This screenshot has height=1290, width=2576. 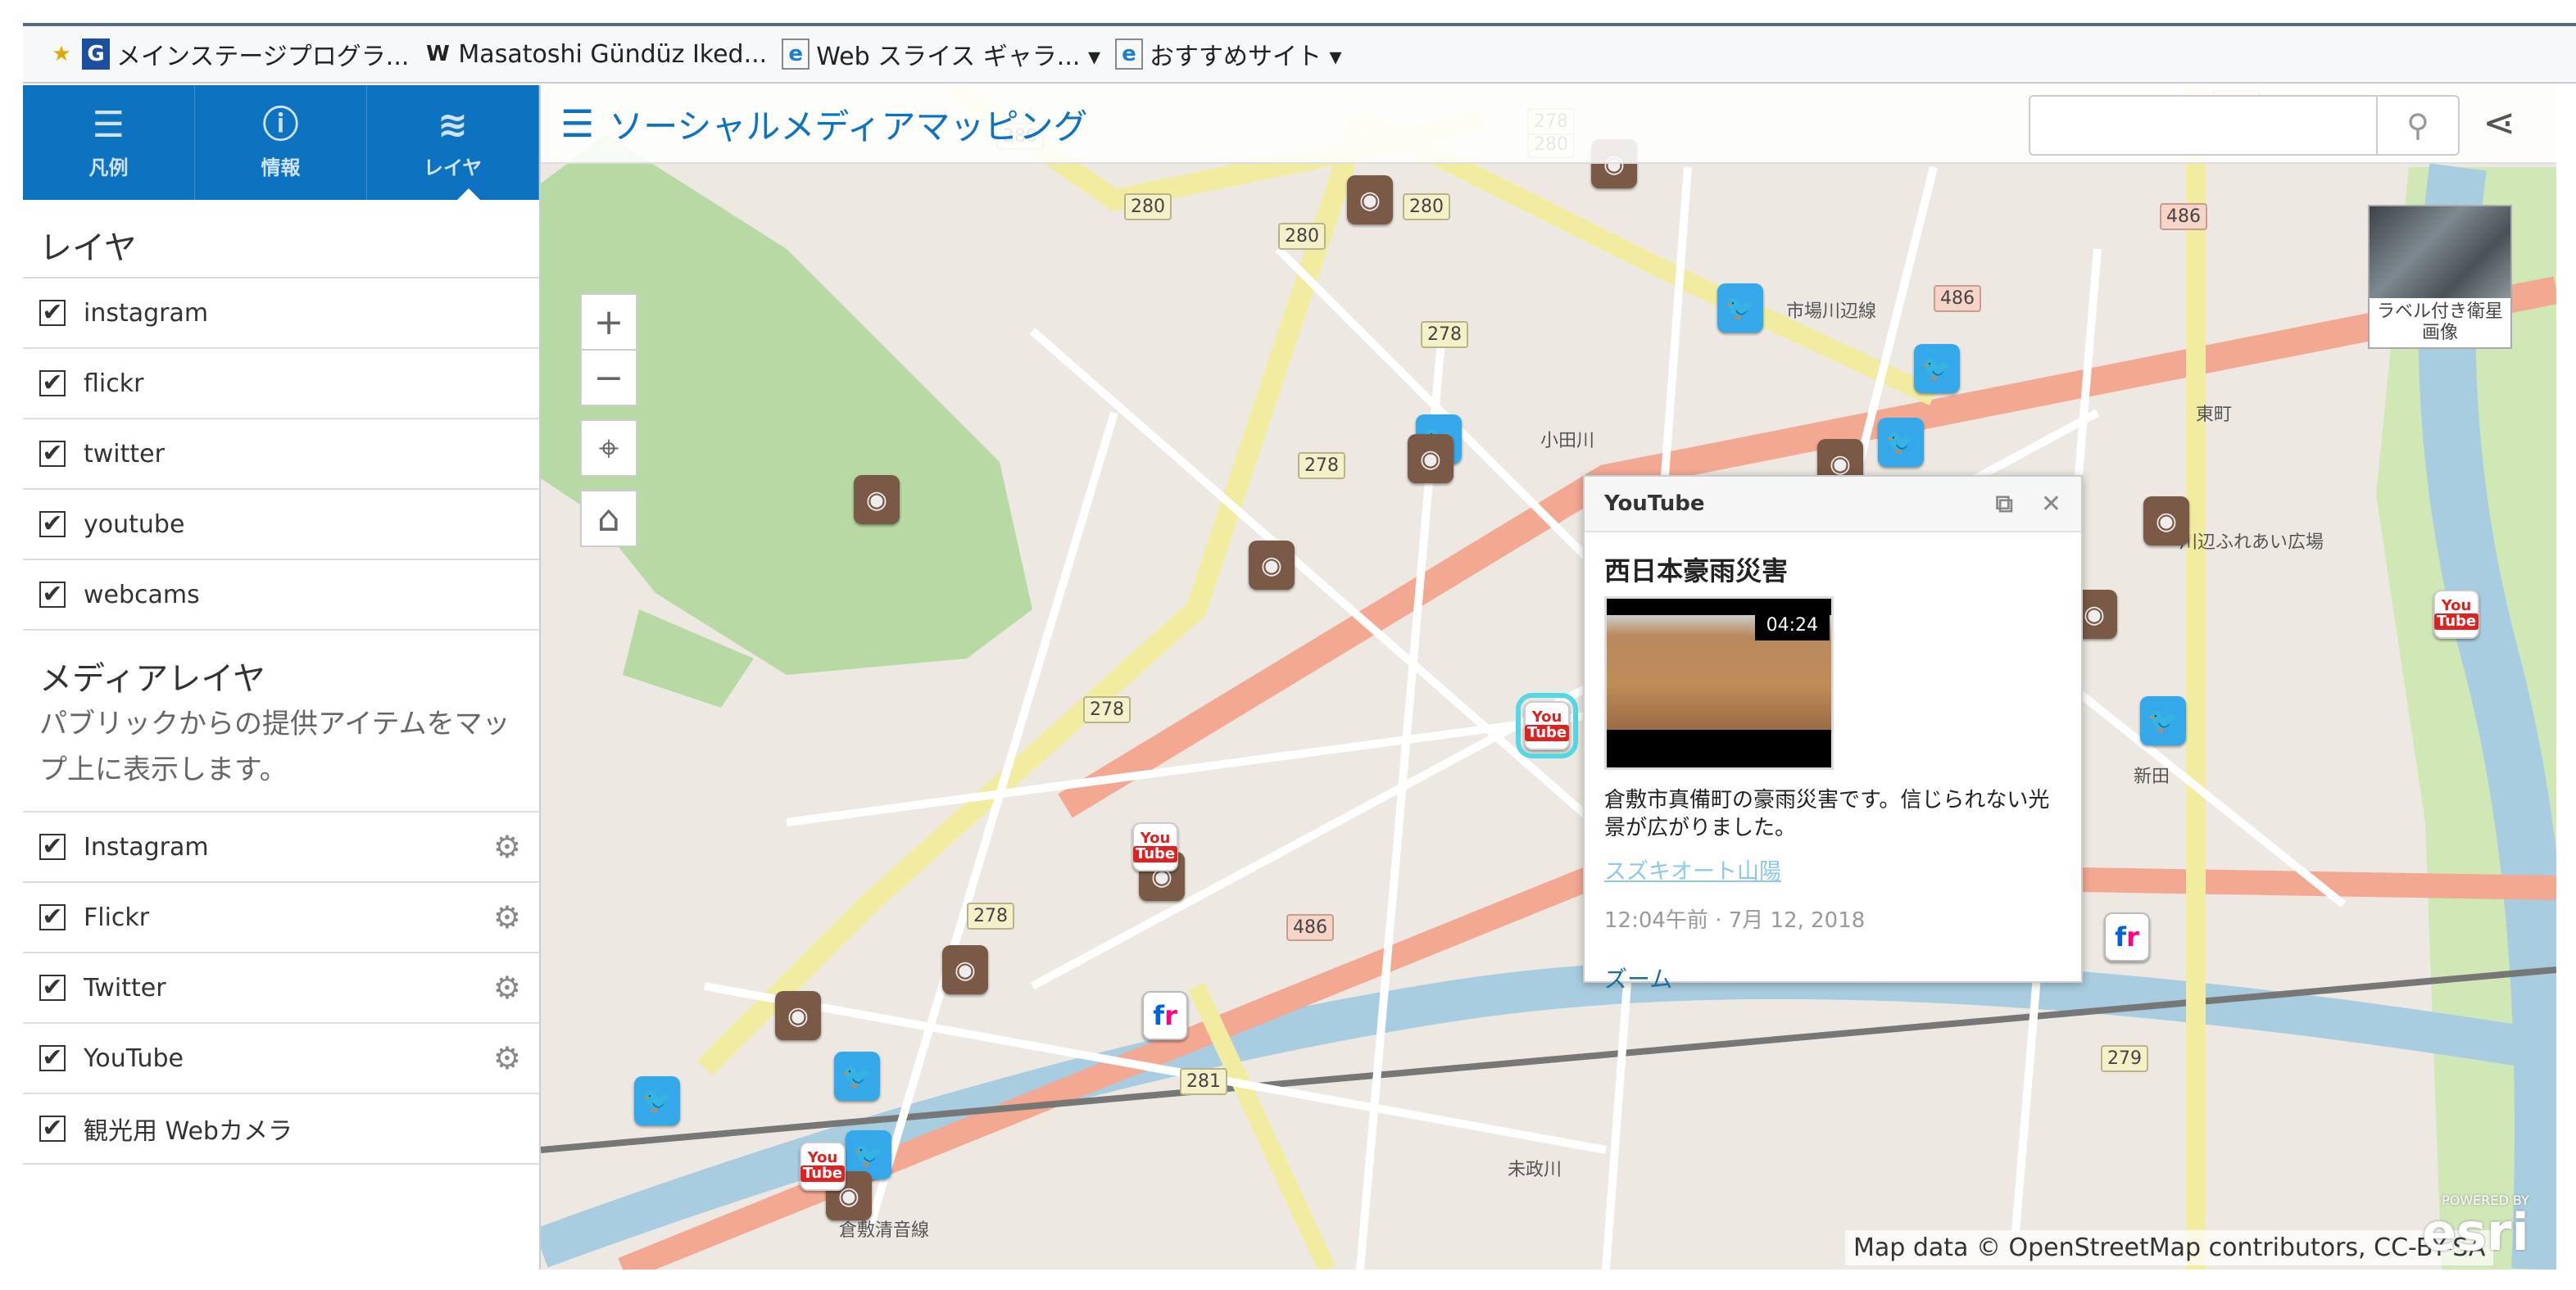 What do you see at coordinates (577, 124) in the screenshot?
I see `hamburger-menu-icon: ☰` at bounding box center [577, 124].